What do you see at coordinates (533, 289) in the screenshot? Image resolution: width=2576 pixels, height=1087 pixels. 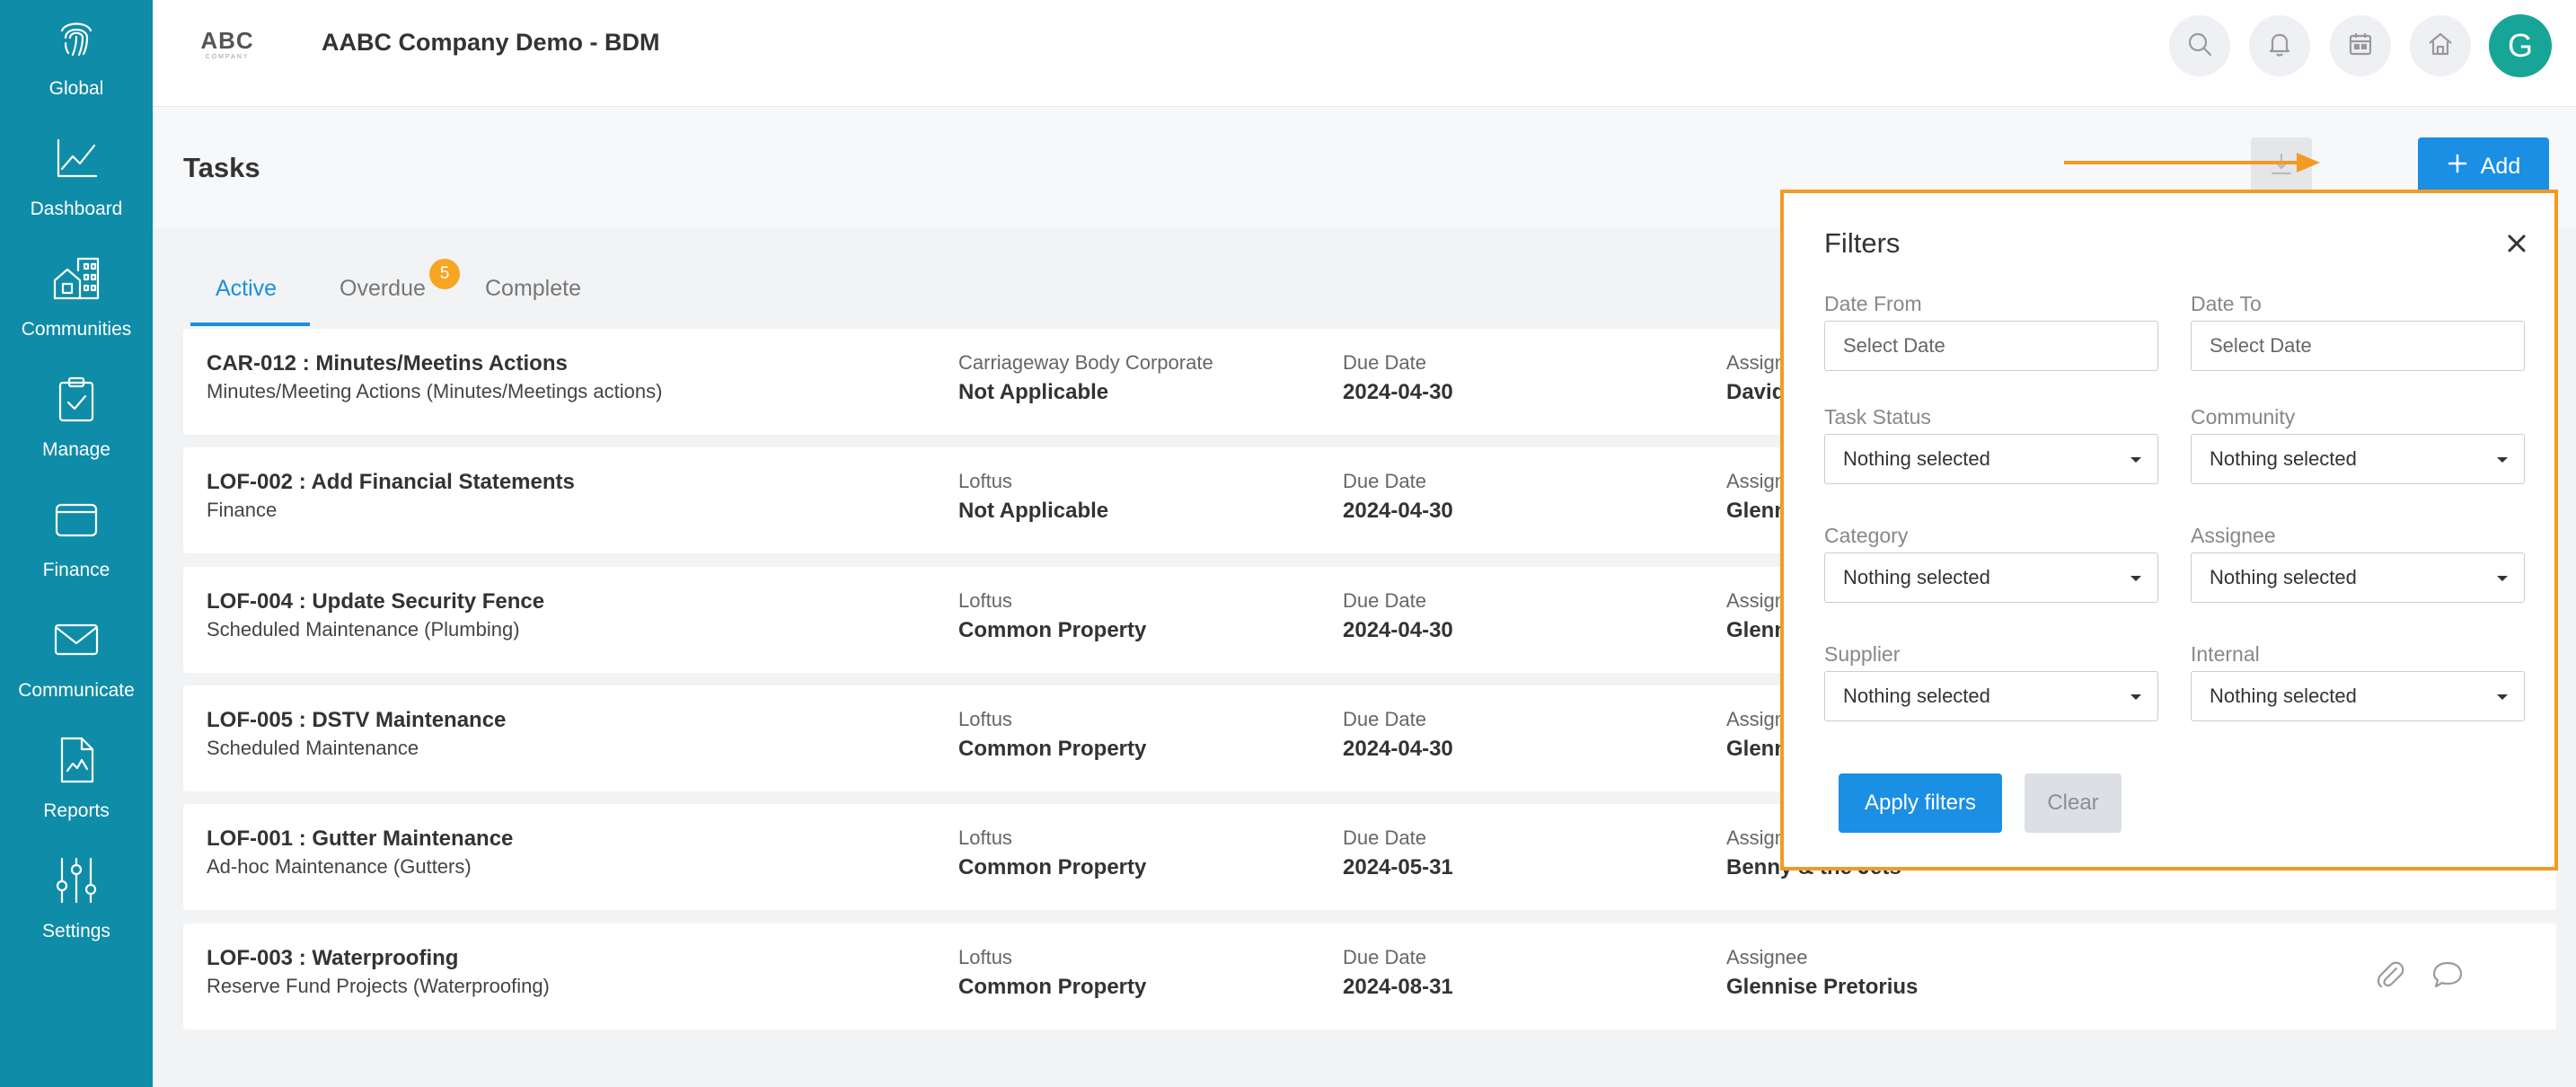 I see `tab-complete: Complete` at bounding box center [533, 289].